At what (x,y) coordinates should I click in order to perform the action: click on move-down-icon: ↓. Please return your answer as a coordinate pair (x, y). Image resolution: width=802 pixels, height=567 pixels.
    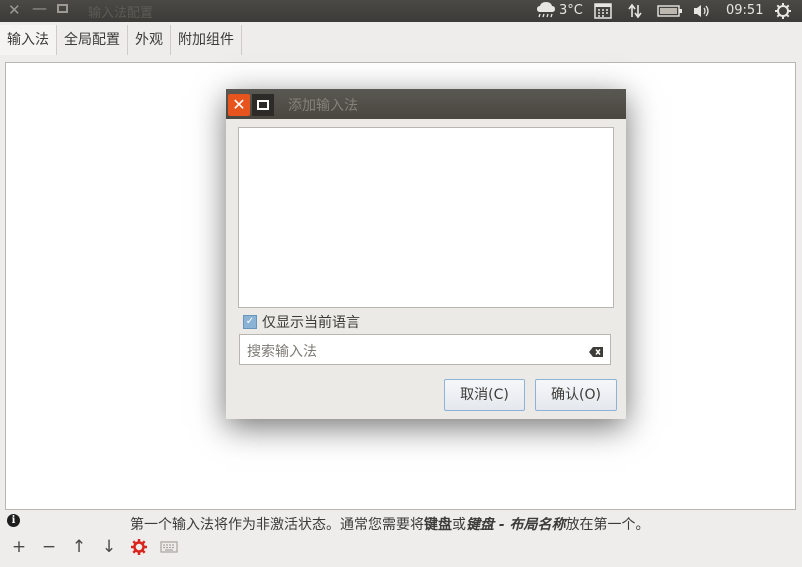
    Looking at the image, I should click on (109, 547).